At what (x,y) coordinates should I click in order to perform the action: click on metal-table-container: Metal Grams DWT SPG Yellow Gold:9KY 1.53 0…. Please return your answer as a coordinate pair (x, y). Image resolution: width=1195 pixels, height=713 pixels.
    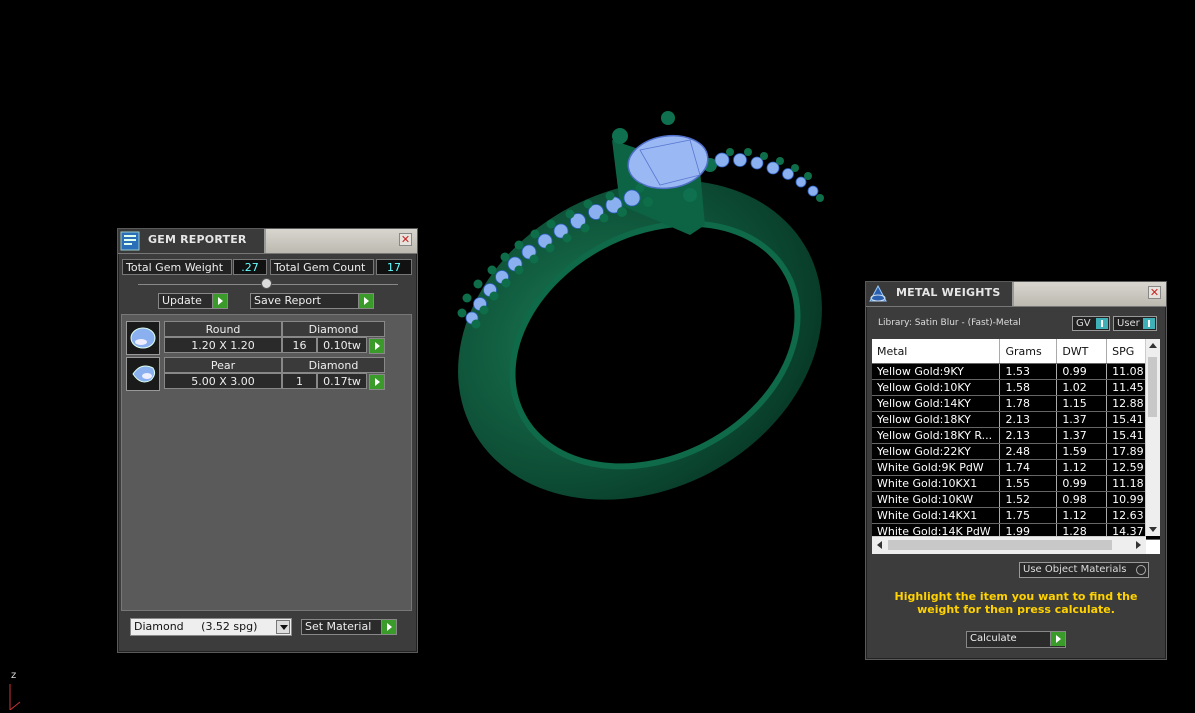
    Looking at the image, I should click on (1016, 446).